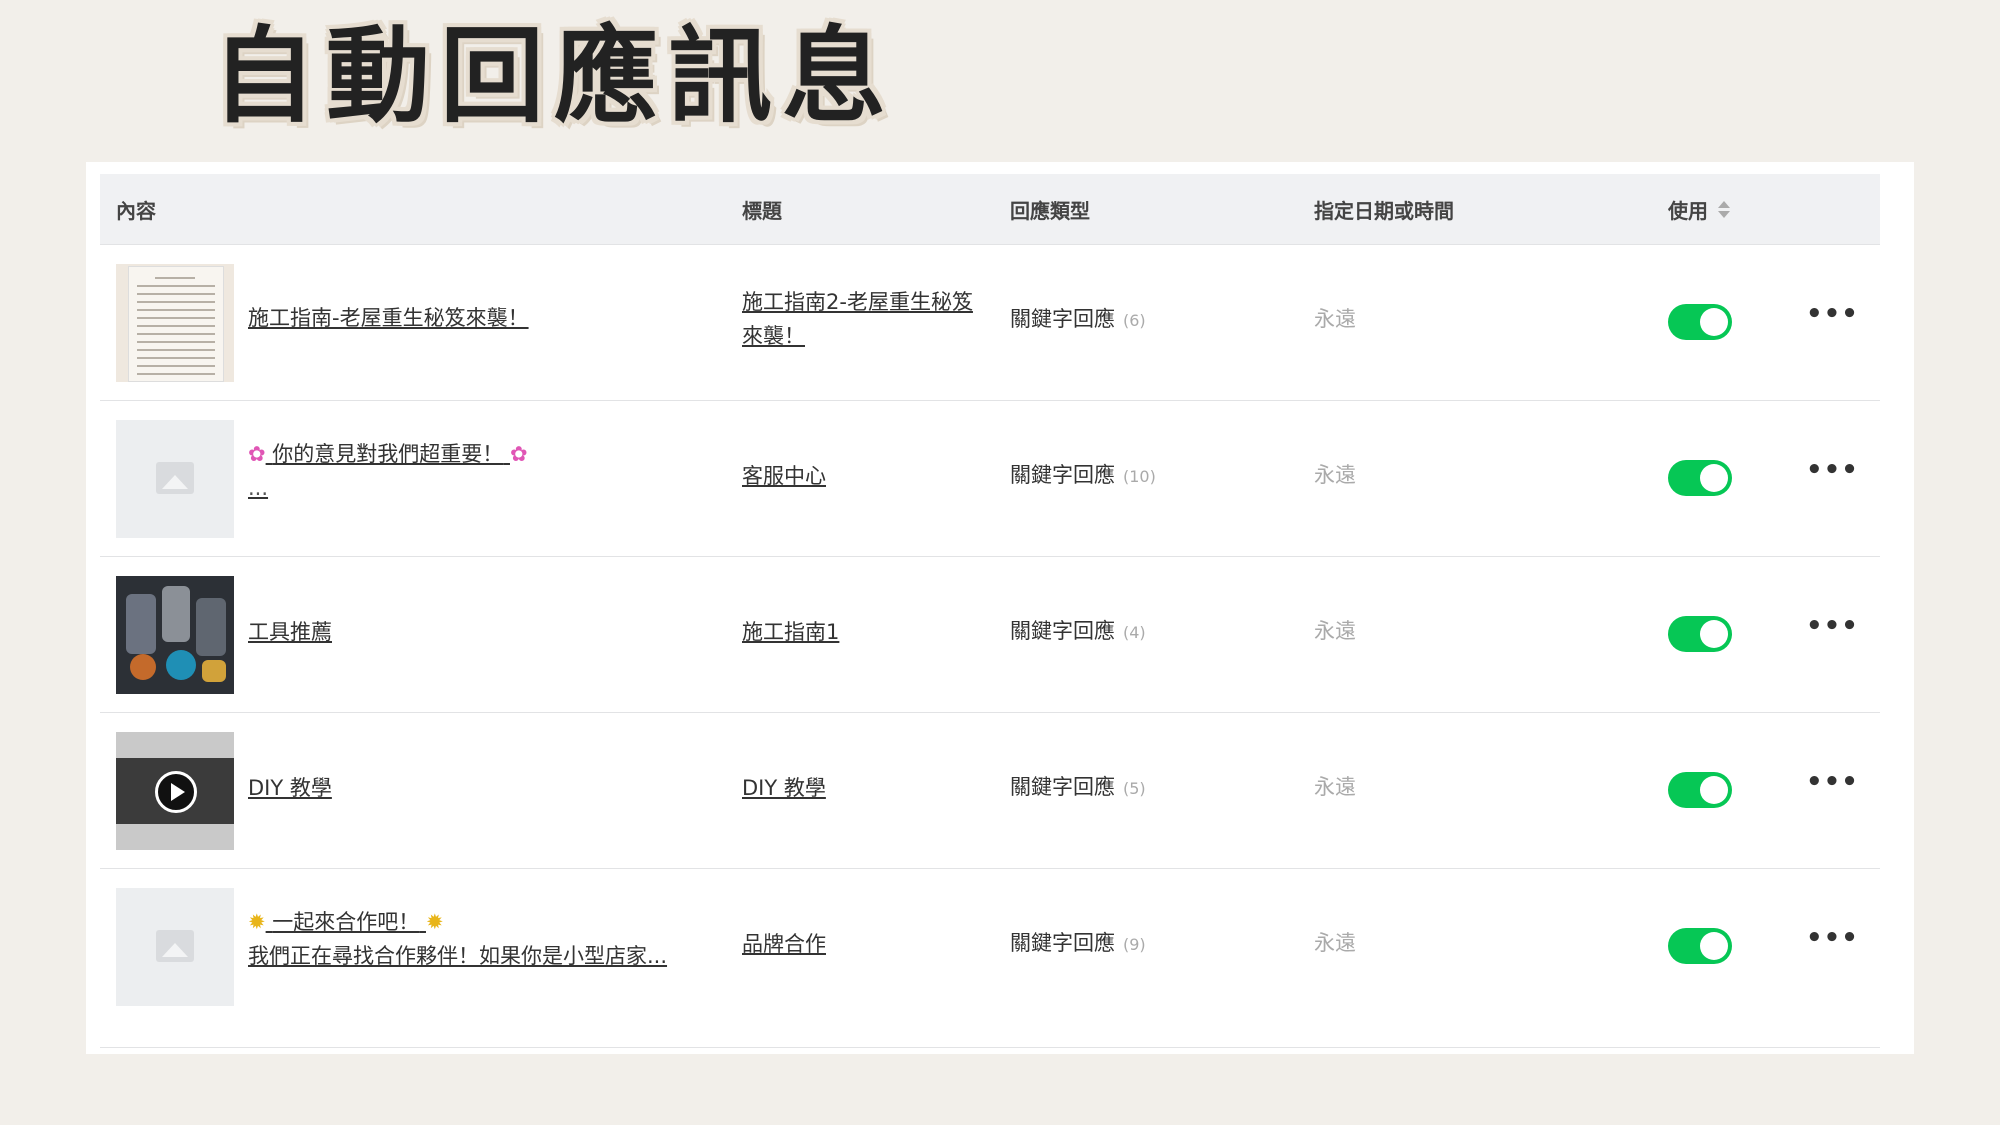 Image resolution: width=2000 pixels, height=1125 pixels. Describe the element at coordinates (990, 791) in the screenshot. I see `table-row: DIY 教學 DIY 教學 關鍵字回應 (5) 永遠 •••` at that location.